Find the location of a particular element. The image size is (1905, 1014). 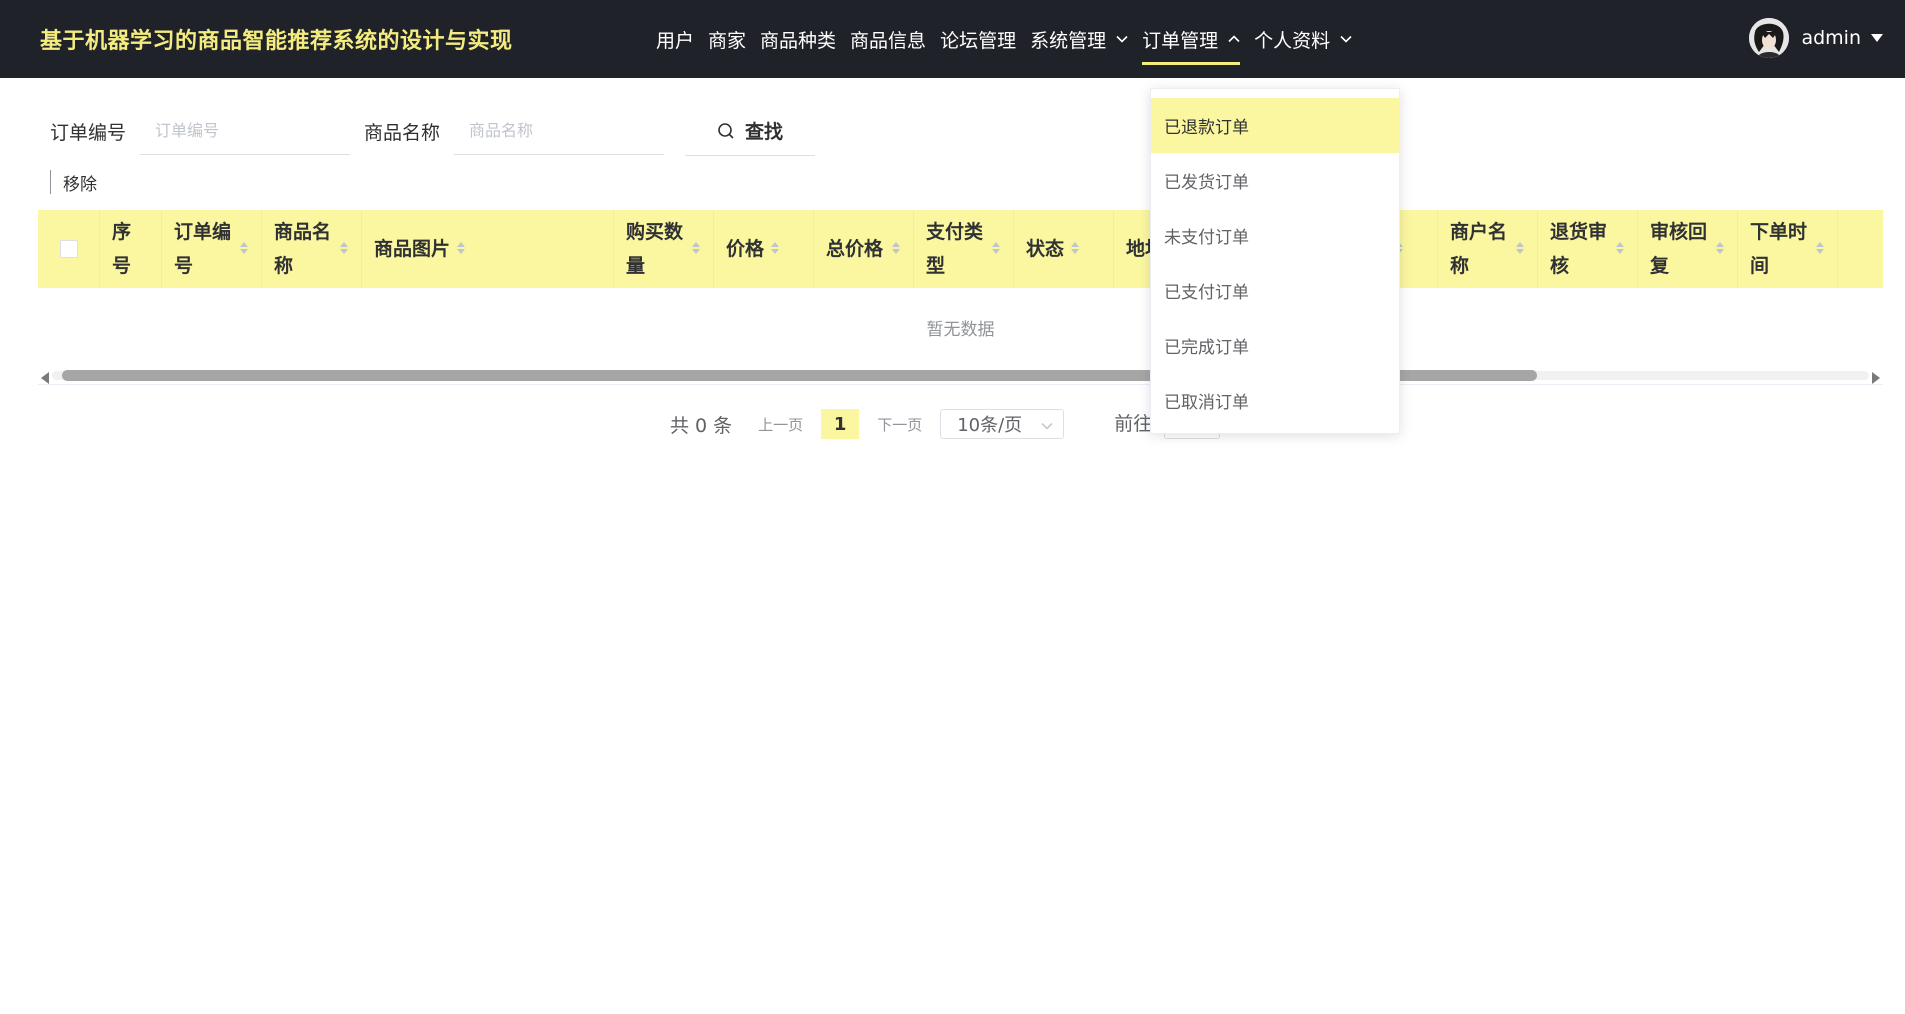

dropdown-item-label: 已退款订单 is located at coordinates (1206, 128).